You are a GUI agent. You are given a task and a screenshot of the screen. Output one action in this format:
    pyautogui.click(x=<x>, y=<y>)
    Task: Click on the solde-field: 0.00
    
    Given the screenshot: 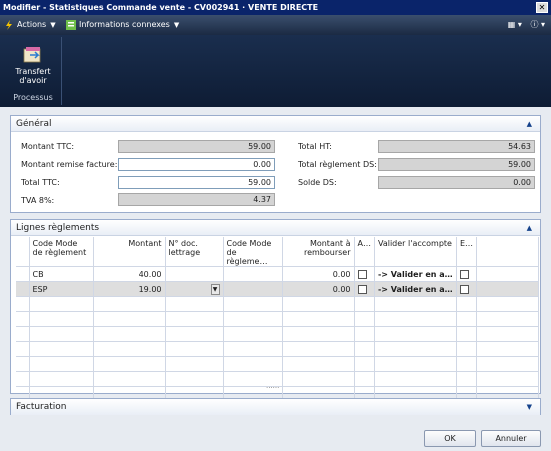 What is the action you would take?
    pyautogui.click(x=456, y=182)
    